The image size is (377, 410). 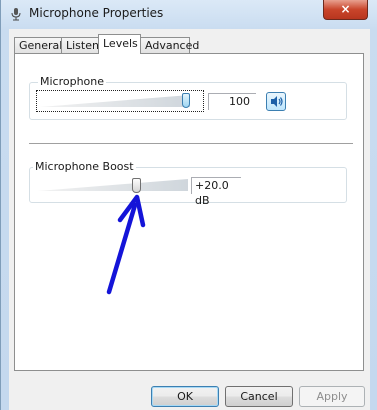 I want to click on microphone-boost-group: Microphone Boost +20.0 dB, so click(x=188, y=183).